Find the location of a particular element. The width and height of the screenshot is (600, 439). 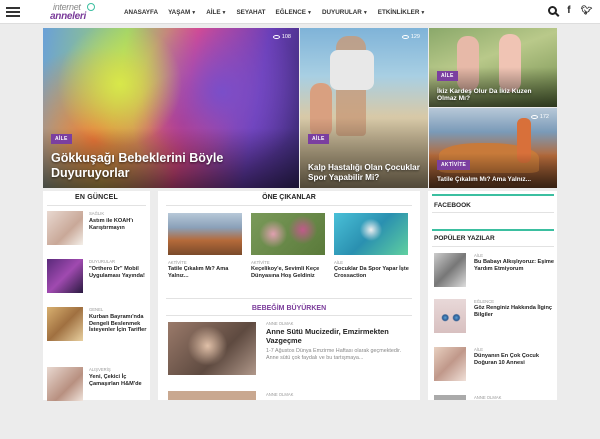

item-category: EĞLENCE is located at coordinates (484, 301).